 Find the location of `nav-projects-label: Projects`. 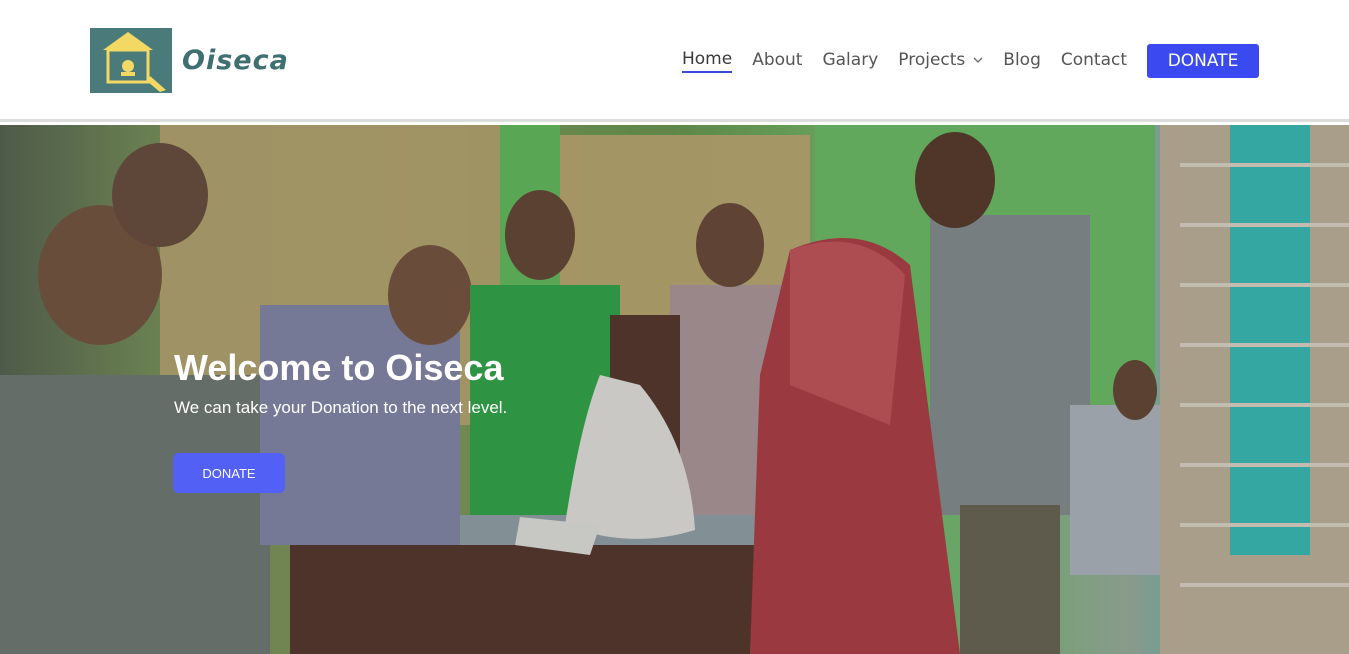

nav-projects-label: Projects is located at coordinates (932, 60).